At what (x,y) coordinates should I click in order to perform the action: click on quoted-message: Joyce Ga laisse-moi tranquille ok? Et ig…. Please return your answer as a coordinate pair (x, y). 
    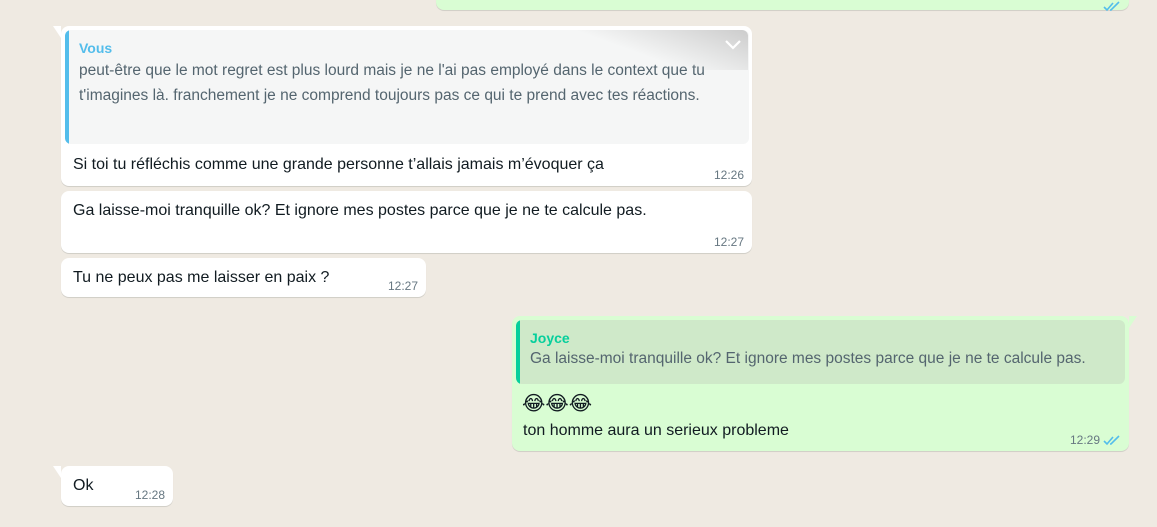
    Looking at the image, I should click on (820, 352).